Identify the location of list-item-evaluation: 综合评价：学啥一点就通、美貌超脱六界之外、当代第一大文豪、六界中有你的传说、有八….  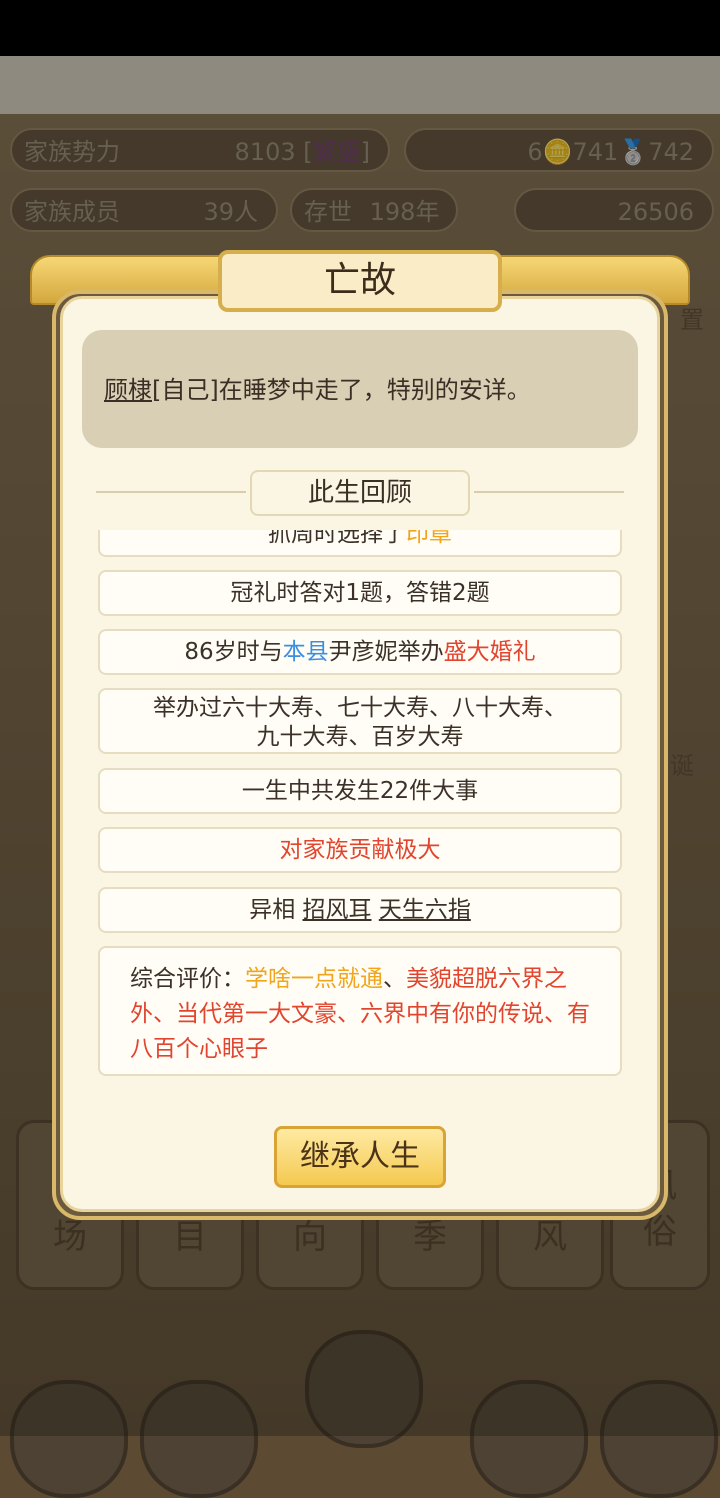
(360, 1011).